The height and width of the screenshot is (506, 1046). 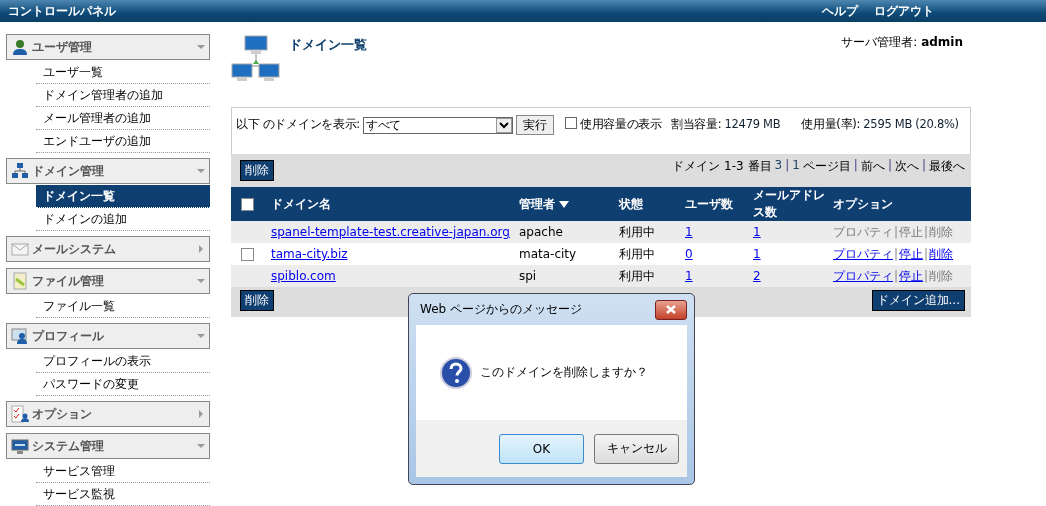 I want to click on dialog-message: このドメインを削除しますか？, so click(x=564, y=372).